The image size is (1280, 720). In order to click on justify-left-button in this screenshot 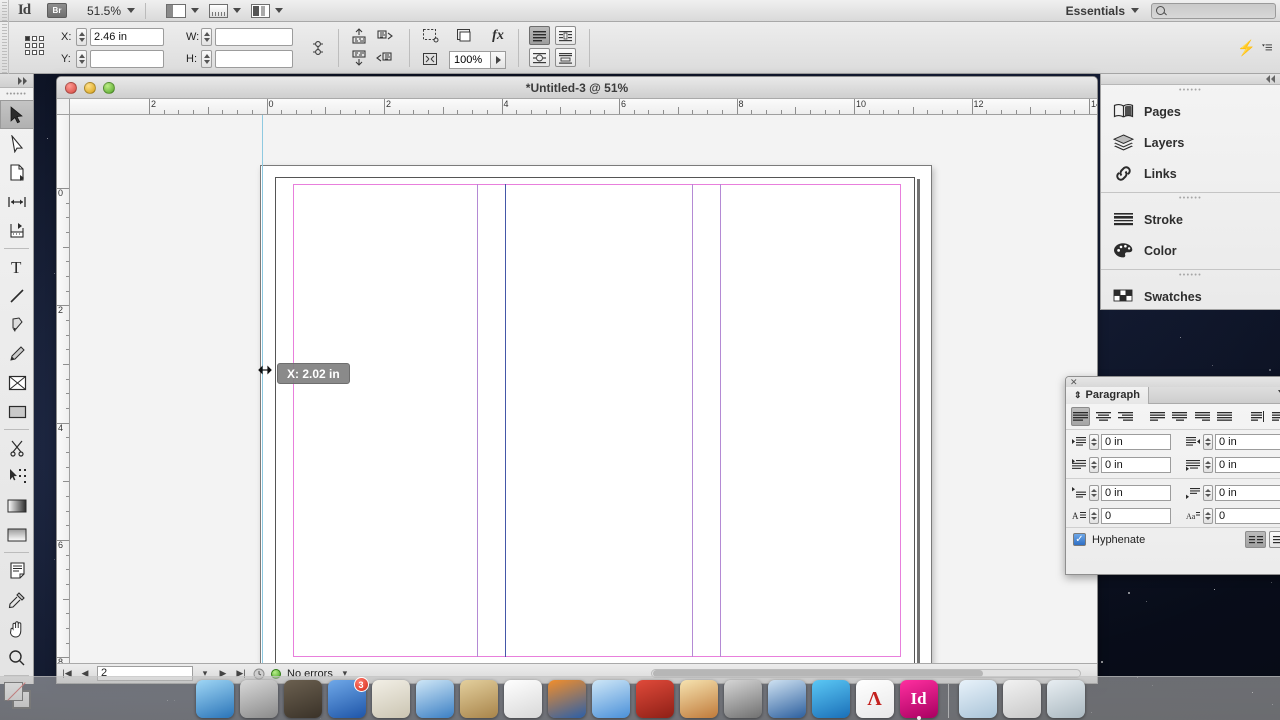, I will do `click(1157, 416)`.